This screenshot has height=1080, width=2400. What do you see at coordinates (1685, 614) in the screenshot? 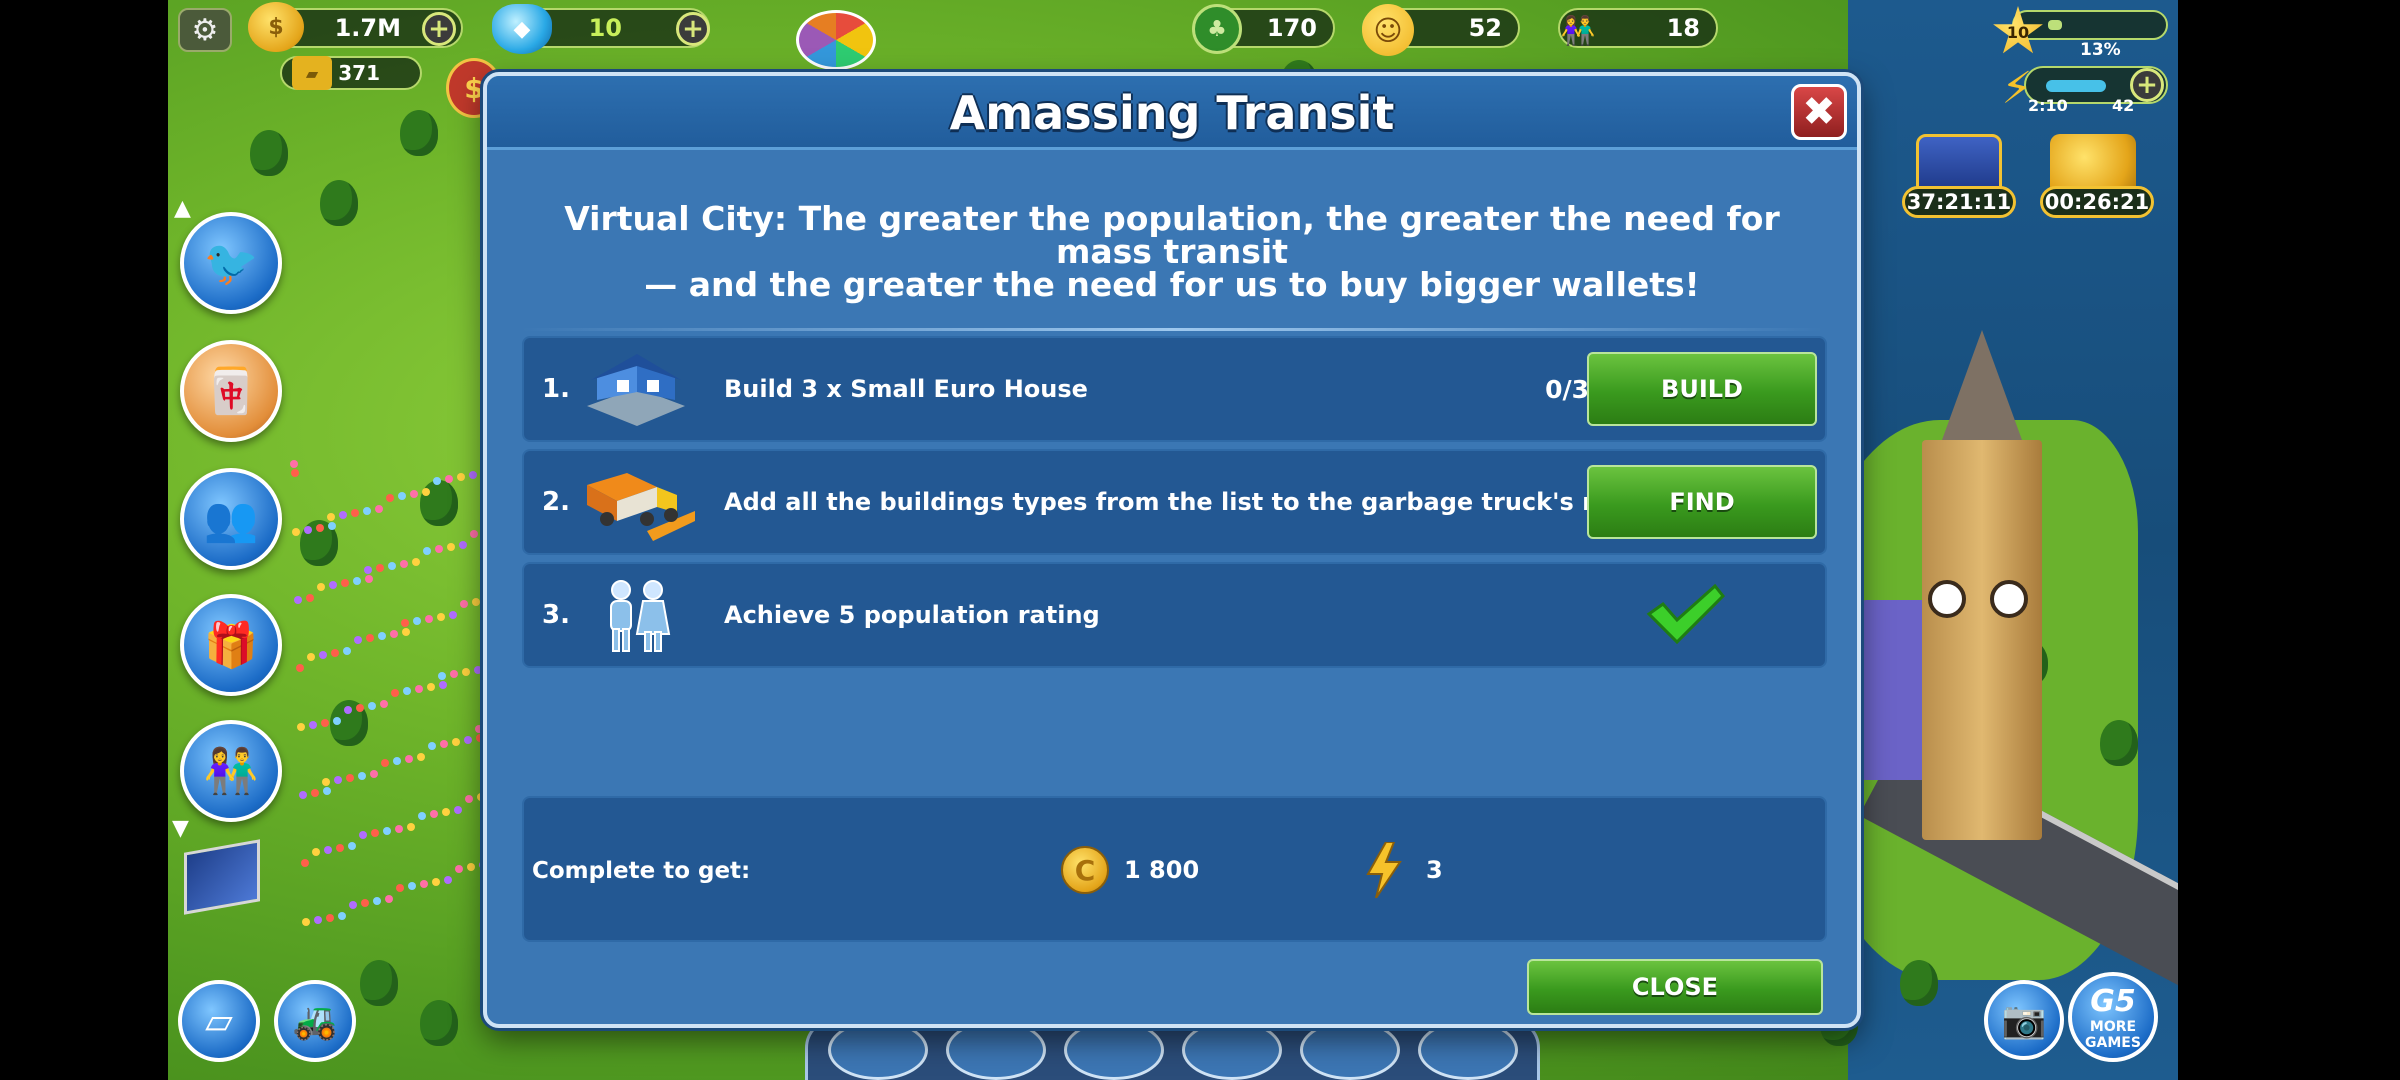
I see `checkmark-icon` at bounding box center [1685, 614].